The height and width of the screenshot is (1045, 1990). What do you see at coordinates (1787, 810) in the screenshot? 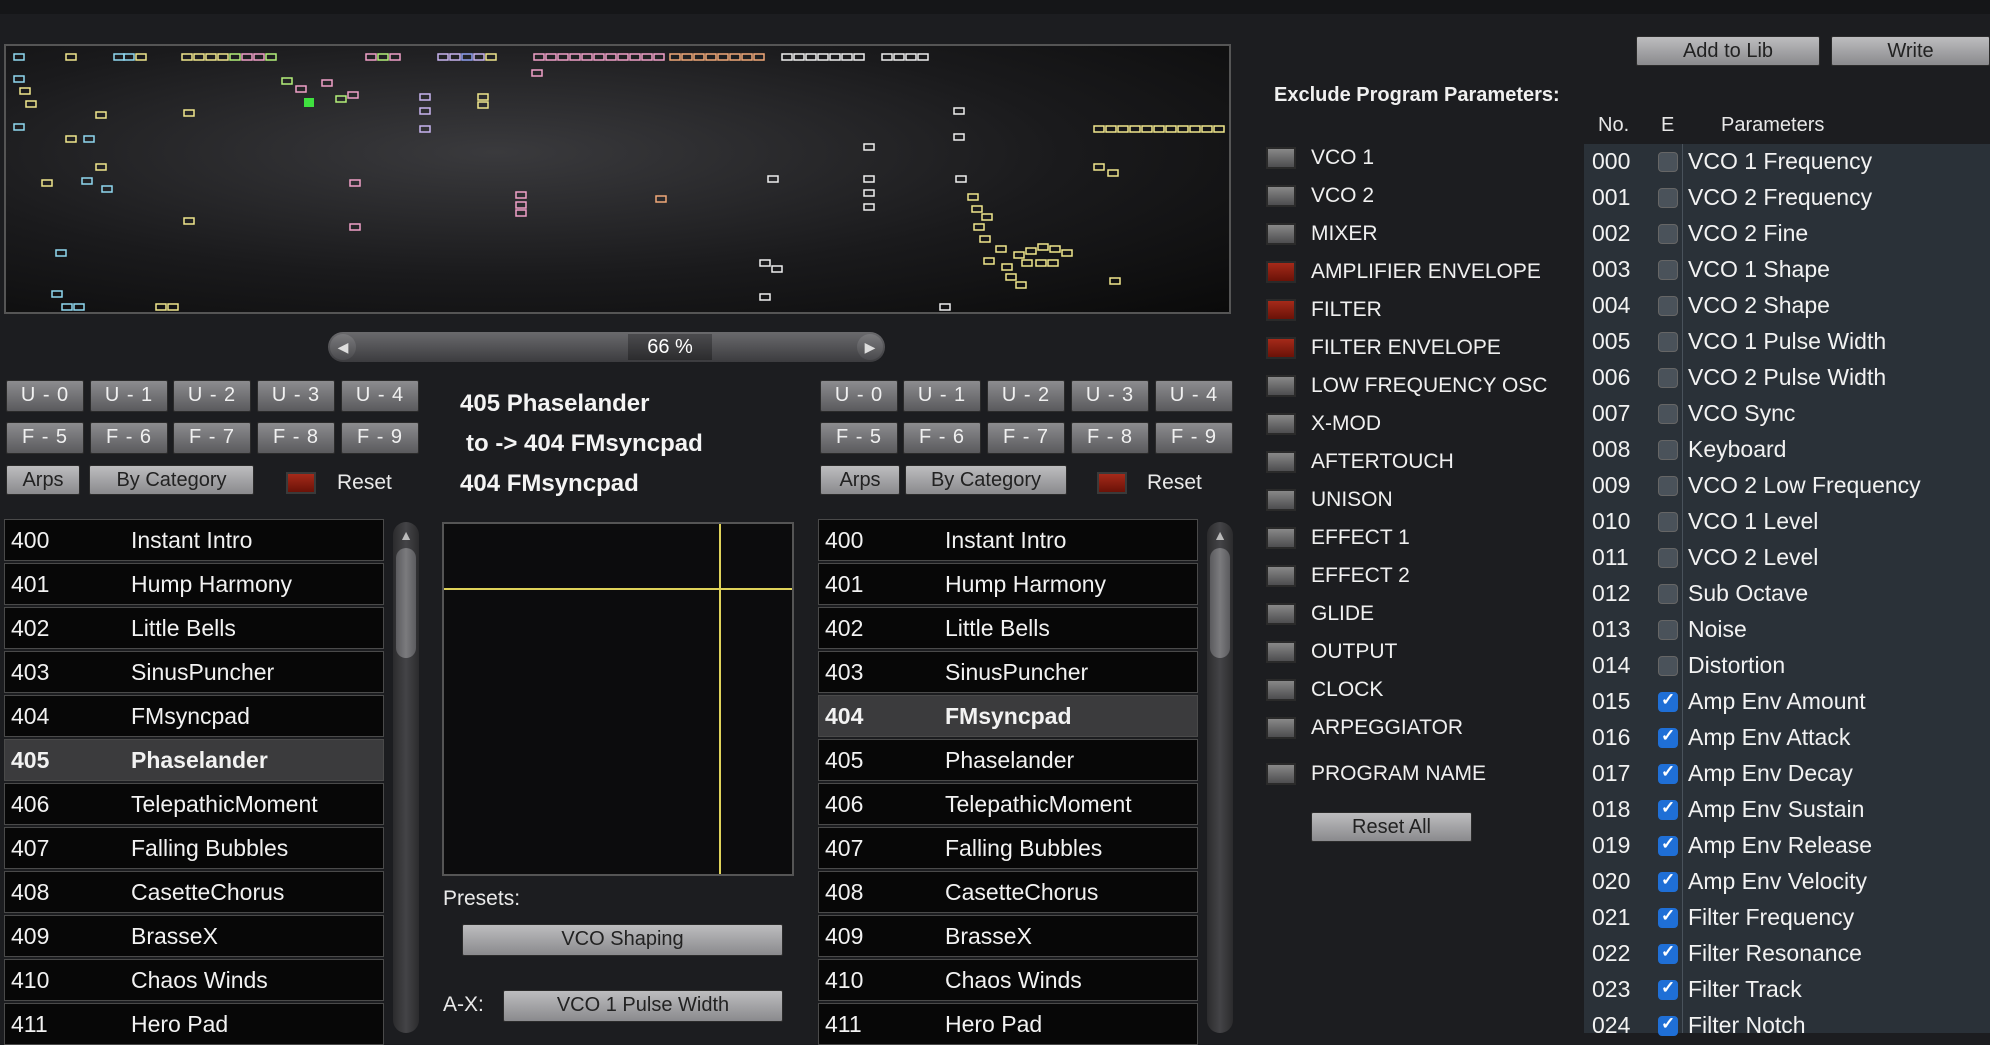
I see `param-row: 018 Amp Env Sustain` at bounding box center [1787, 810].